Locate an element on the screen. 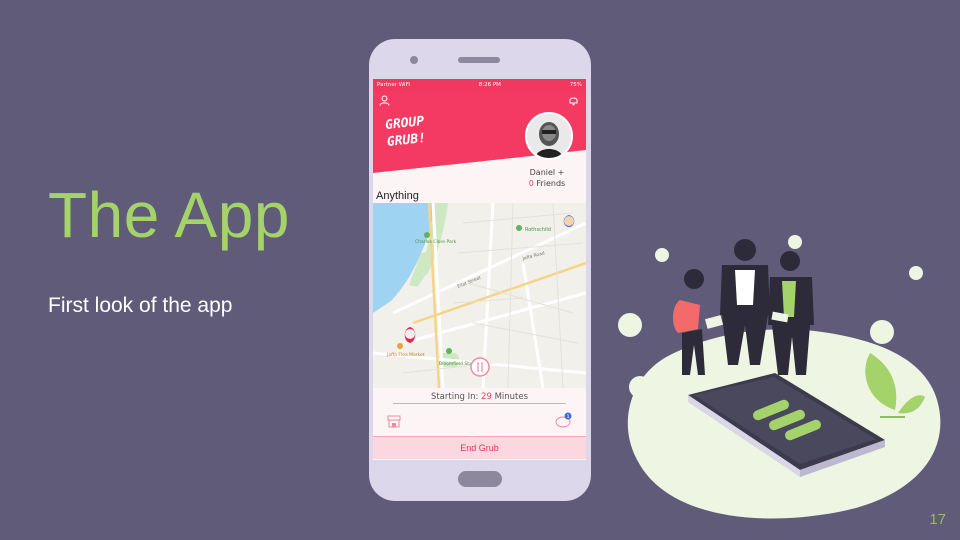 Image resolution: width=960 pixels, height=540 pixels. clock-label: 8:26 PM is located at coordinates (489, 85).